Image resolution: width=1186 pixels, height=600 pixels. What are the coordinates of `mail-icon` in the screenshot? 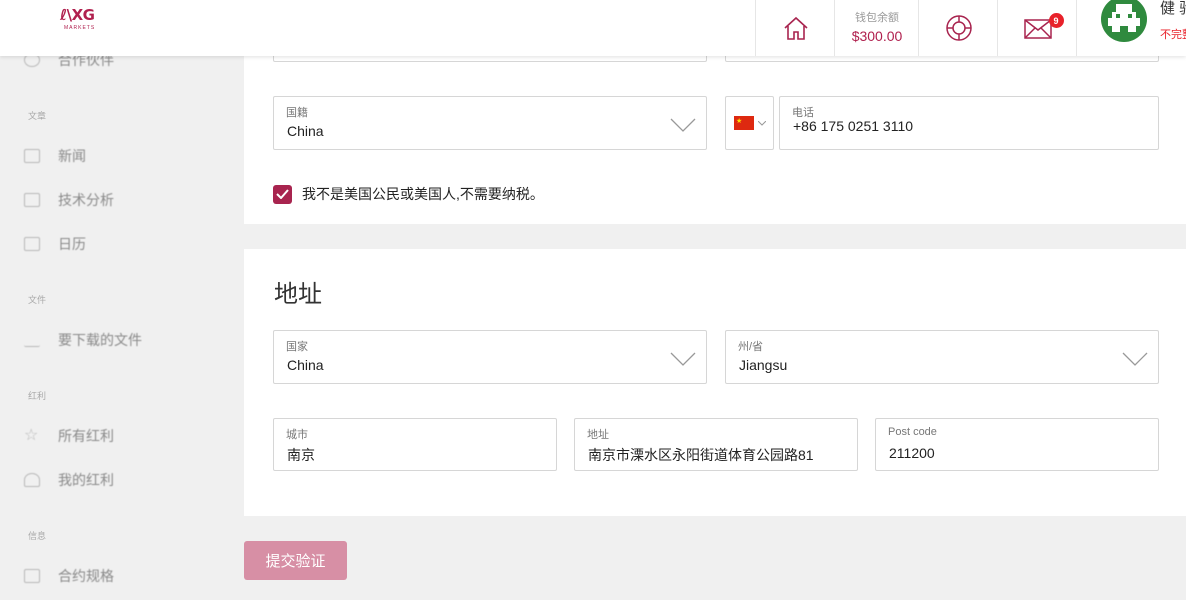 It's located at (1037, 29).